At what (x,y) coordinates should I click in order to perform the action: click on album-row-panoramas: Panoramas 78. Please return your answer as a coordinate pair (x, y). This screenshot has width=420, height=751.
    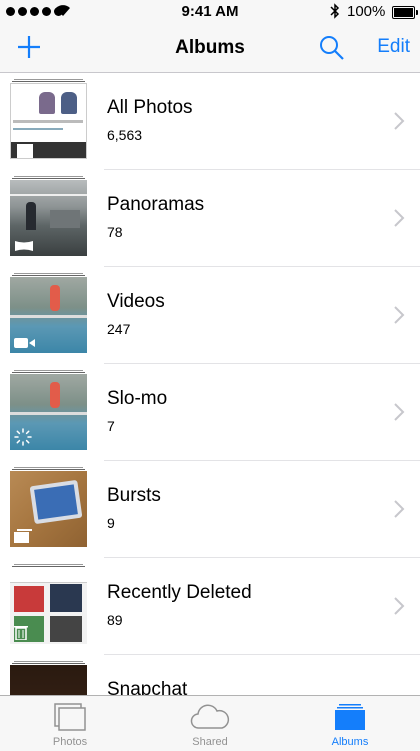
    Looking at the image, I should click on (210, 218).